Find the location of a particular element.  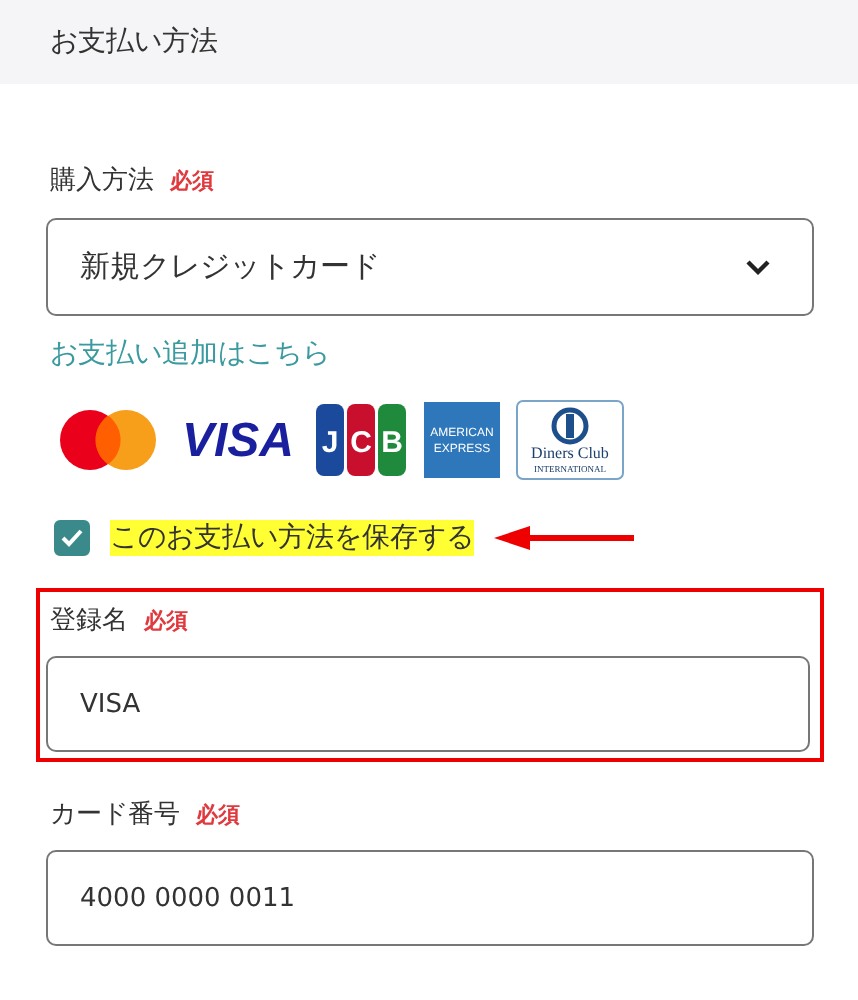

checkmark-icon is located at coordinates (72, 538).